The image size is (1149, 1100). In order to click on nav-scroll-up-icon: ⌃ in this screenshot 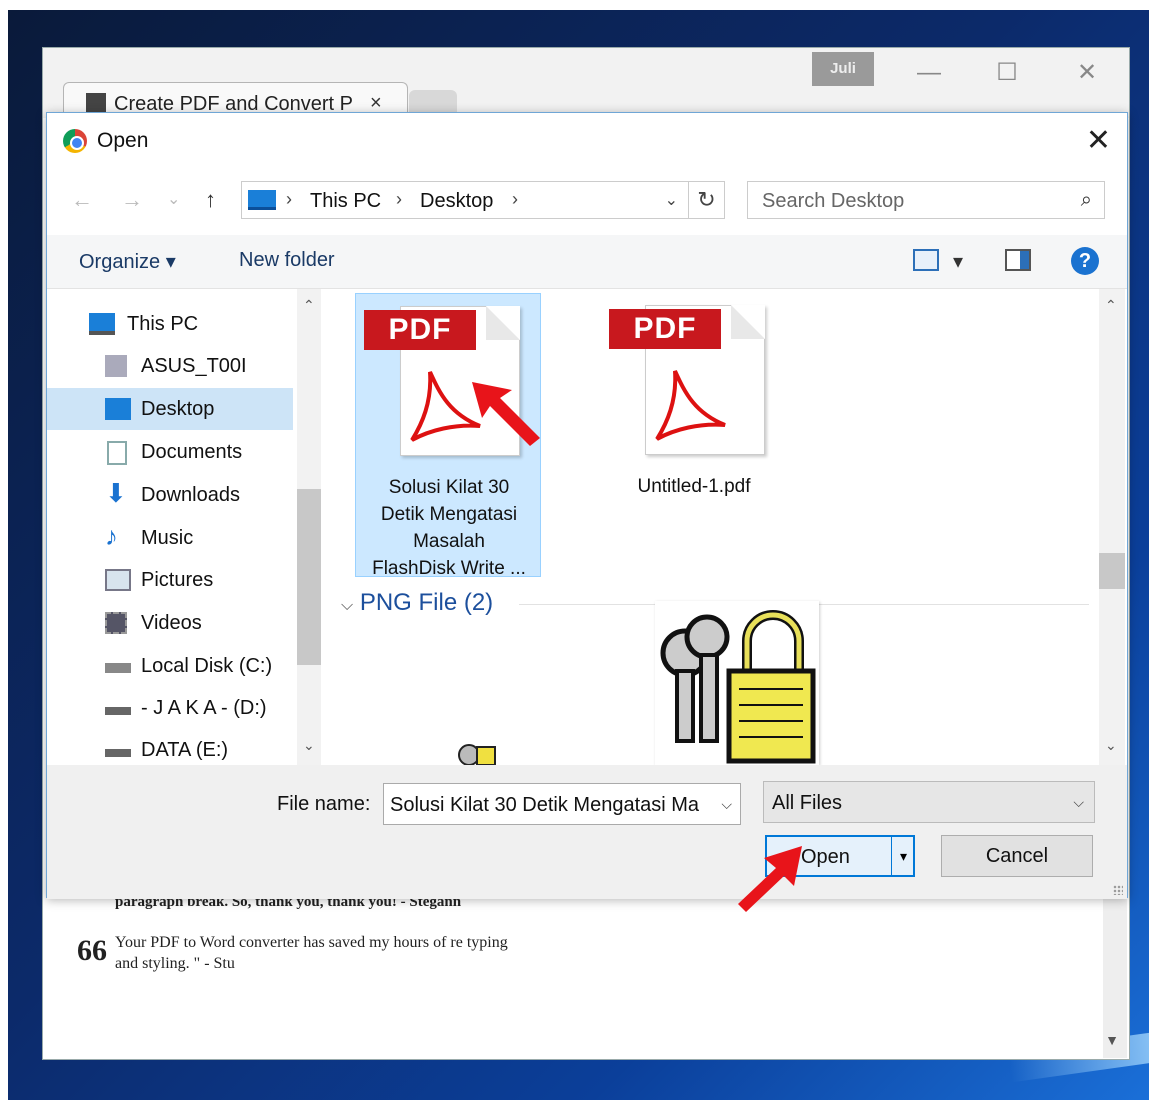, I will do `click(309, 305)`.